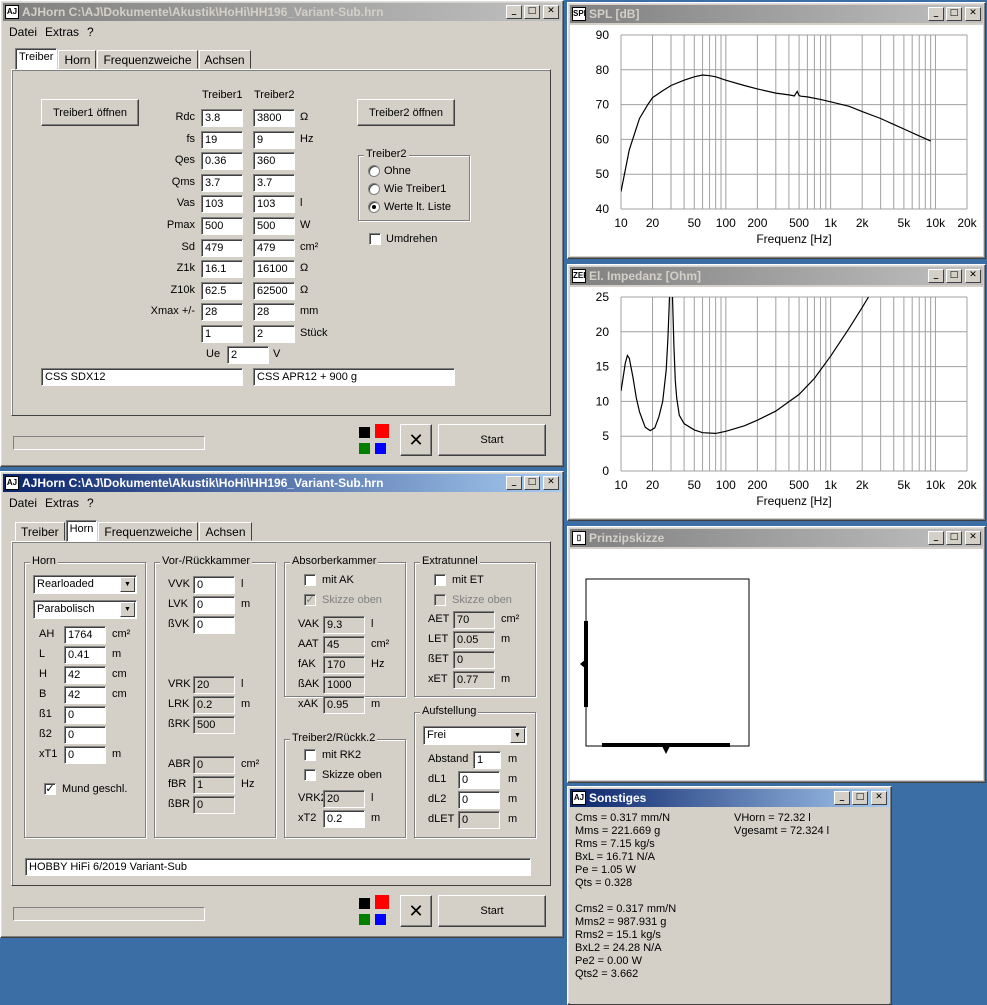 This screenshot has height=1005, width=987. Describe the element at coordinates (142, 377) in the screenshot. I see `treiber1-name-input: CSS SDX12` at that location.